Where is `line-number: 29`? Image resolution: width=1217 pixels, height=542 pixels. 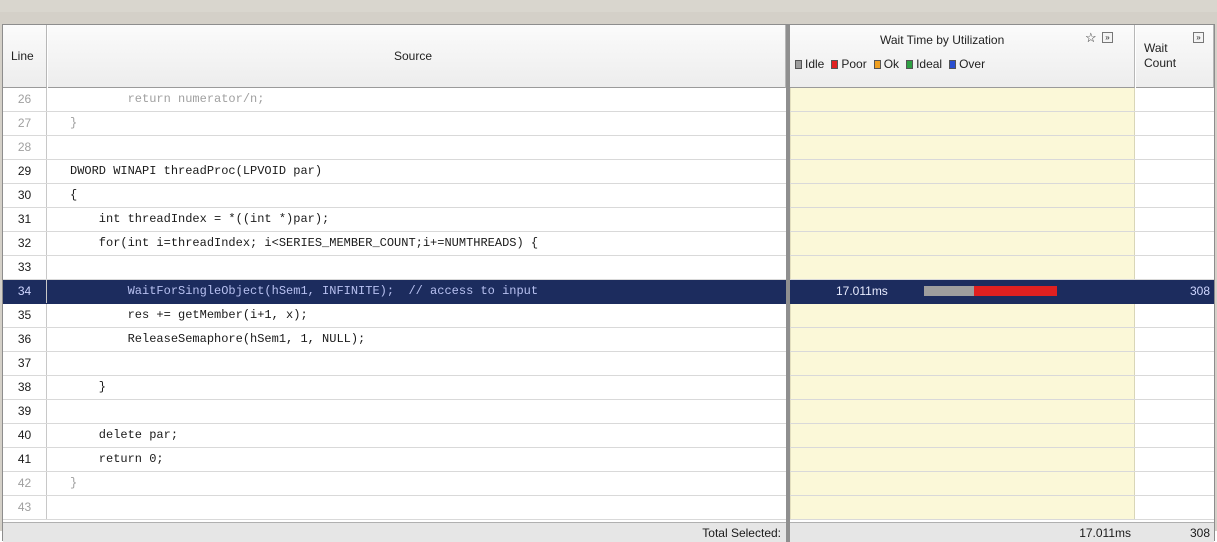 line-number: 29 is located at coordinates (25, 171).